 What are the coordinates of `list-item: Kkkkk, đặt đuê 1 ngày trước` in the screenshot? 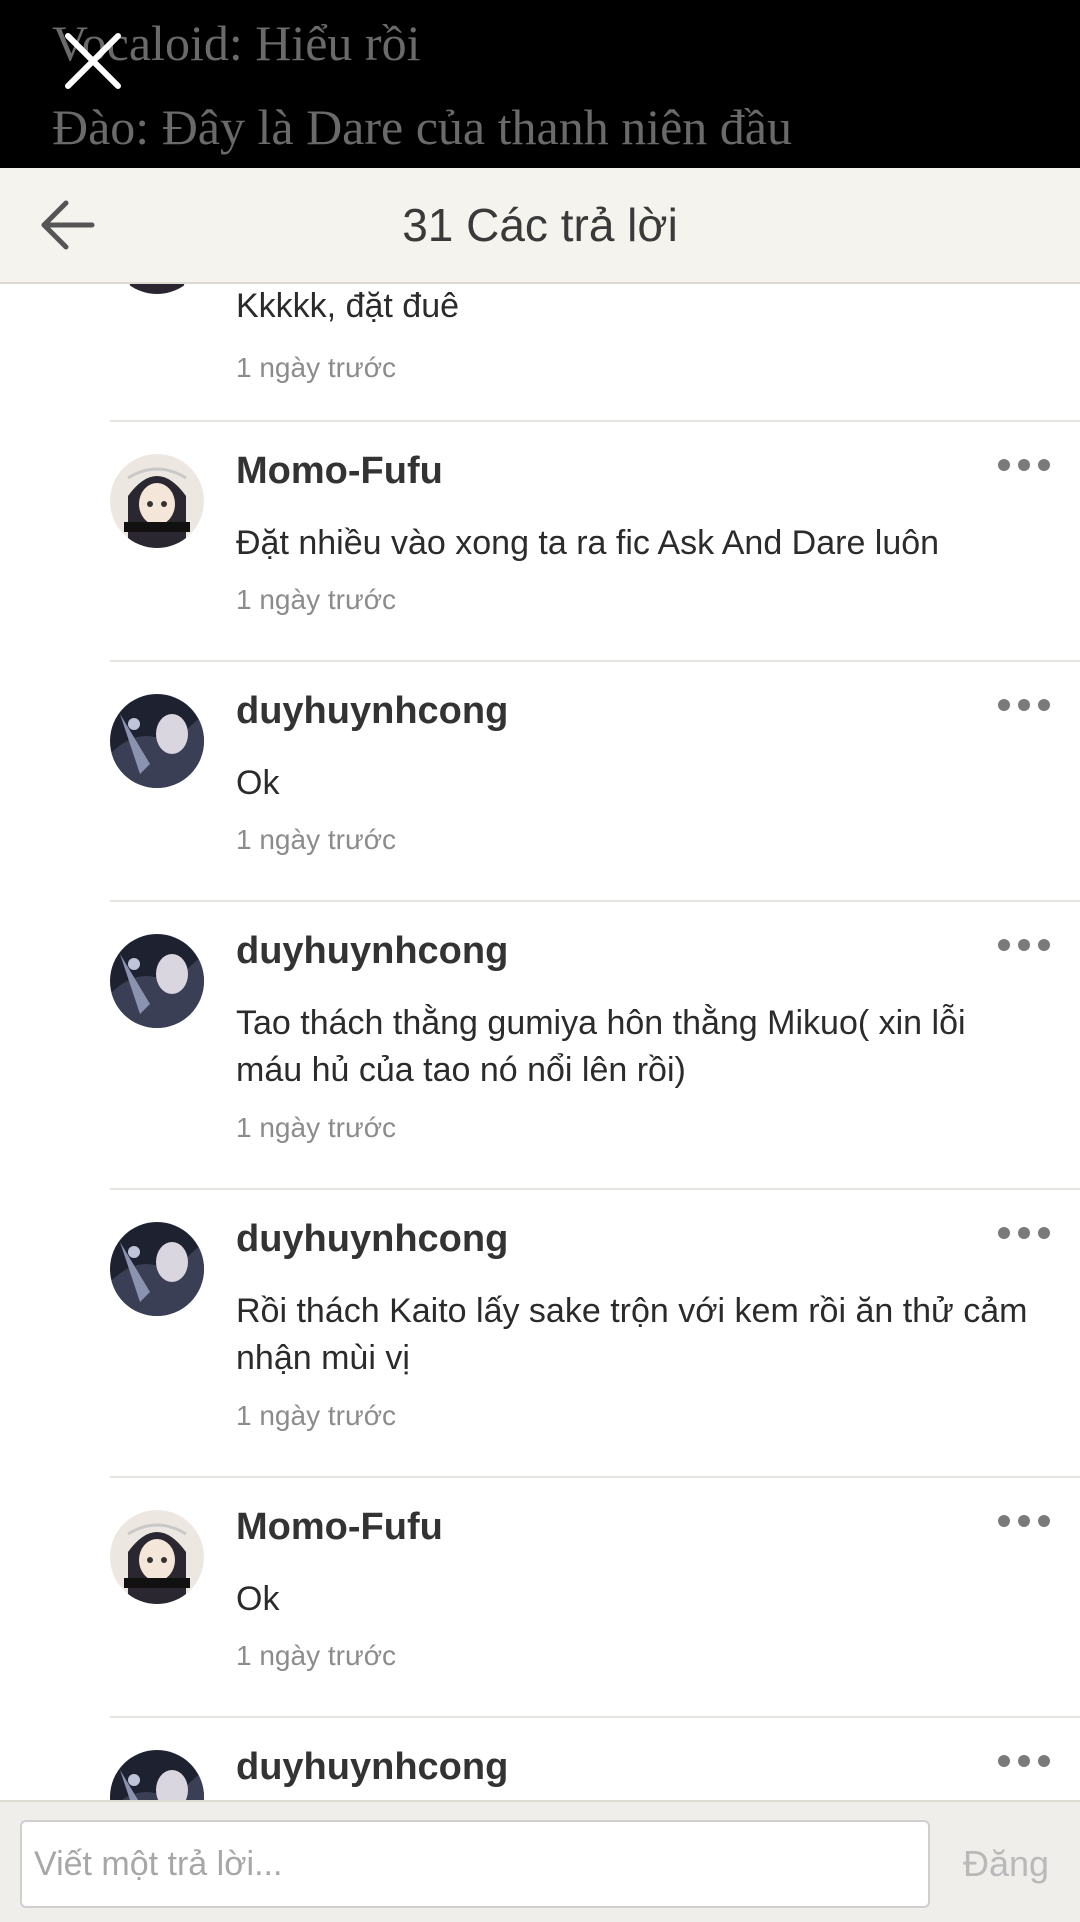 It's located at (540, 352).